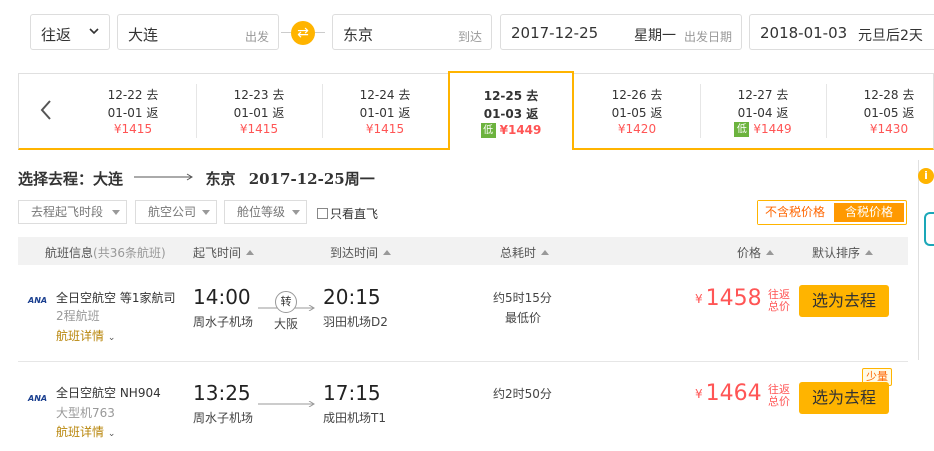 This screenshot has height=451, width=934. Describe the element at coordinates (347, 213) in the screenshot. I see `direct-only-checkbox: 只看直飞` at that location.